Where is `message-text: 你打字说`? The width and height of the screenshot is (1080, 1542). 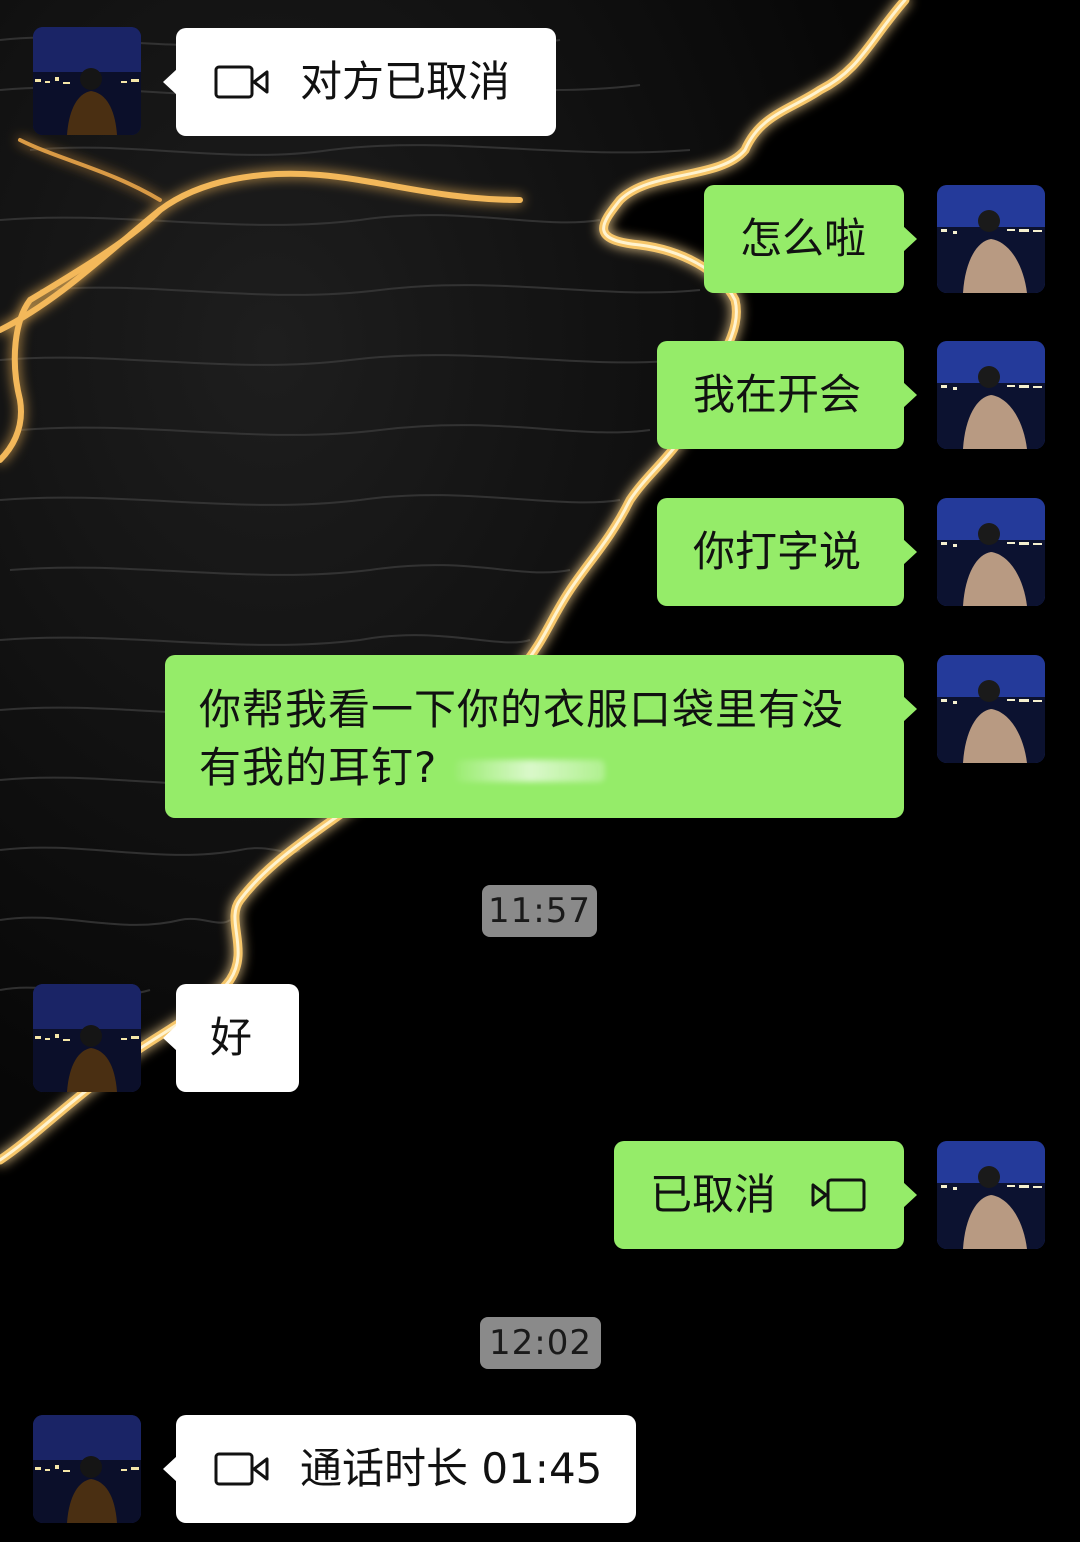 message-text: 你打字说 is located at coordinates (777, 551).